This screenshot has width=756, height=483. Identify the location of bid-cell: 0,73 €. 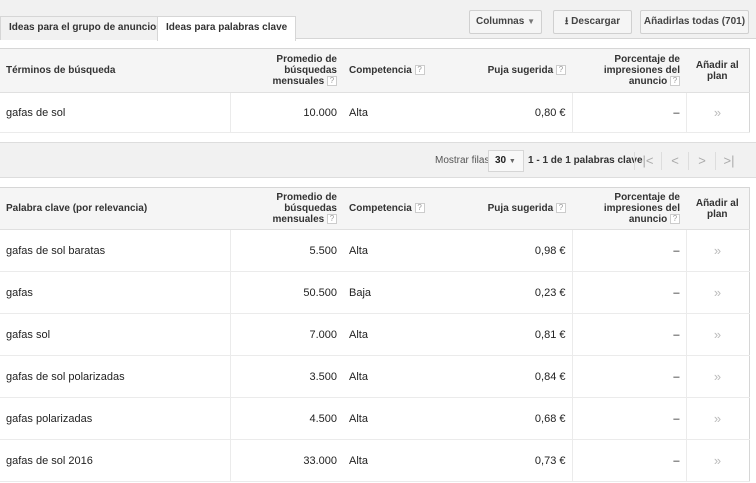
(516, 460).